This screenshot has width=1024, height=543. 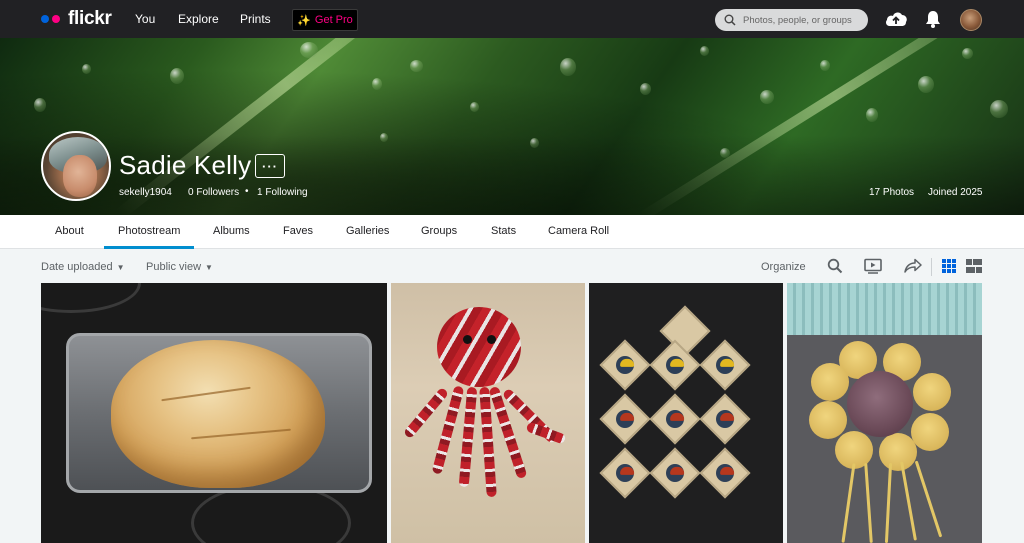 What do you see at coordinates (218, 414) in the screenshot?
I see `bread-loaf` at bounding box center [218, 414].